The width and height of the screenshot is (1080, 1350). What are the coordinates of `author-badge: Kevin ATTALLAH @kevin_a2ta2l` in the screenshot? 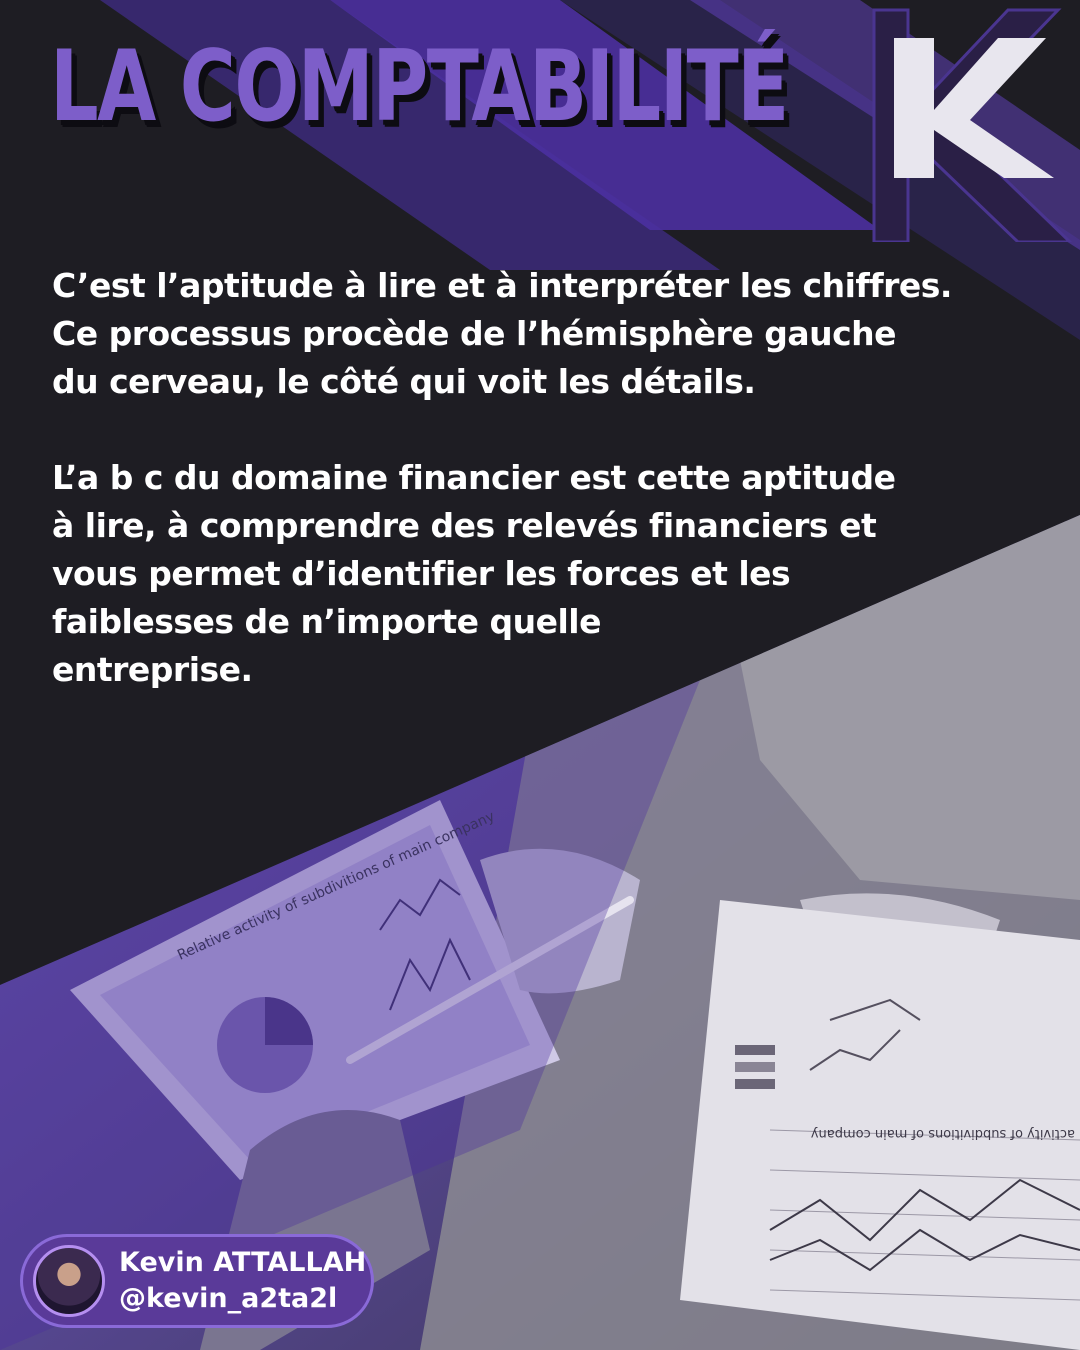 It's located at (197, 1281).